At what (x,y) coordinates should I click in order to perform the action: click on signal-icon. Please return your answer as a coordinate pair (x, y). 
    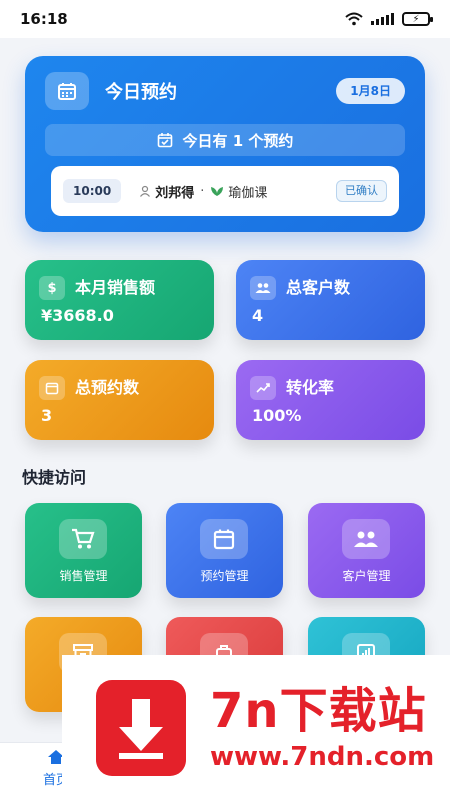
    Looking at the image, I should click on (382, 19).